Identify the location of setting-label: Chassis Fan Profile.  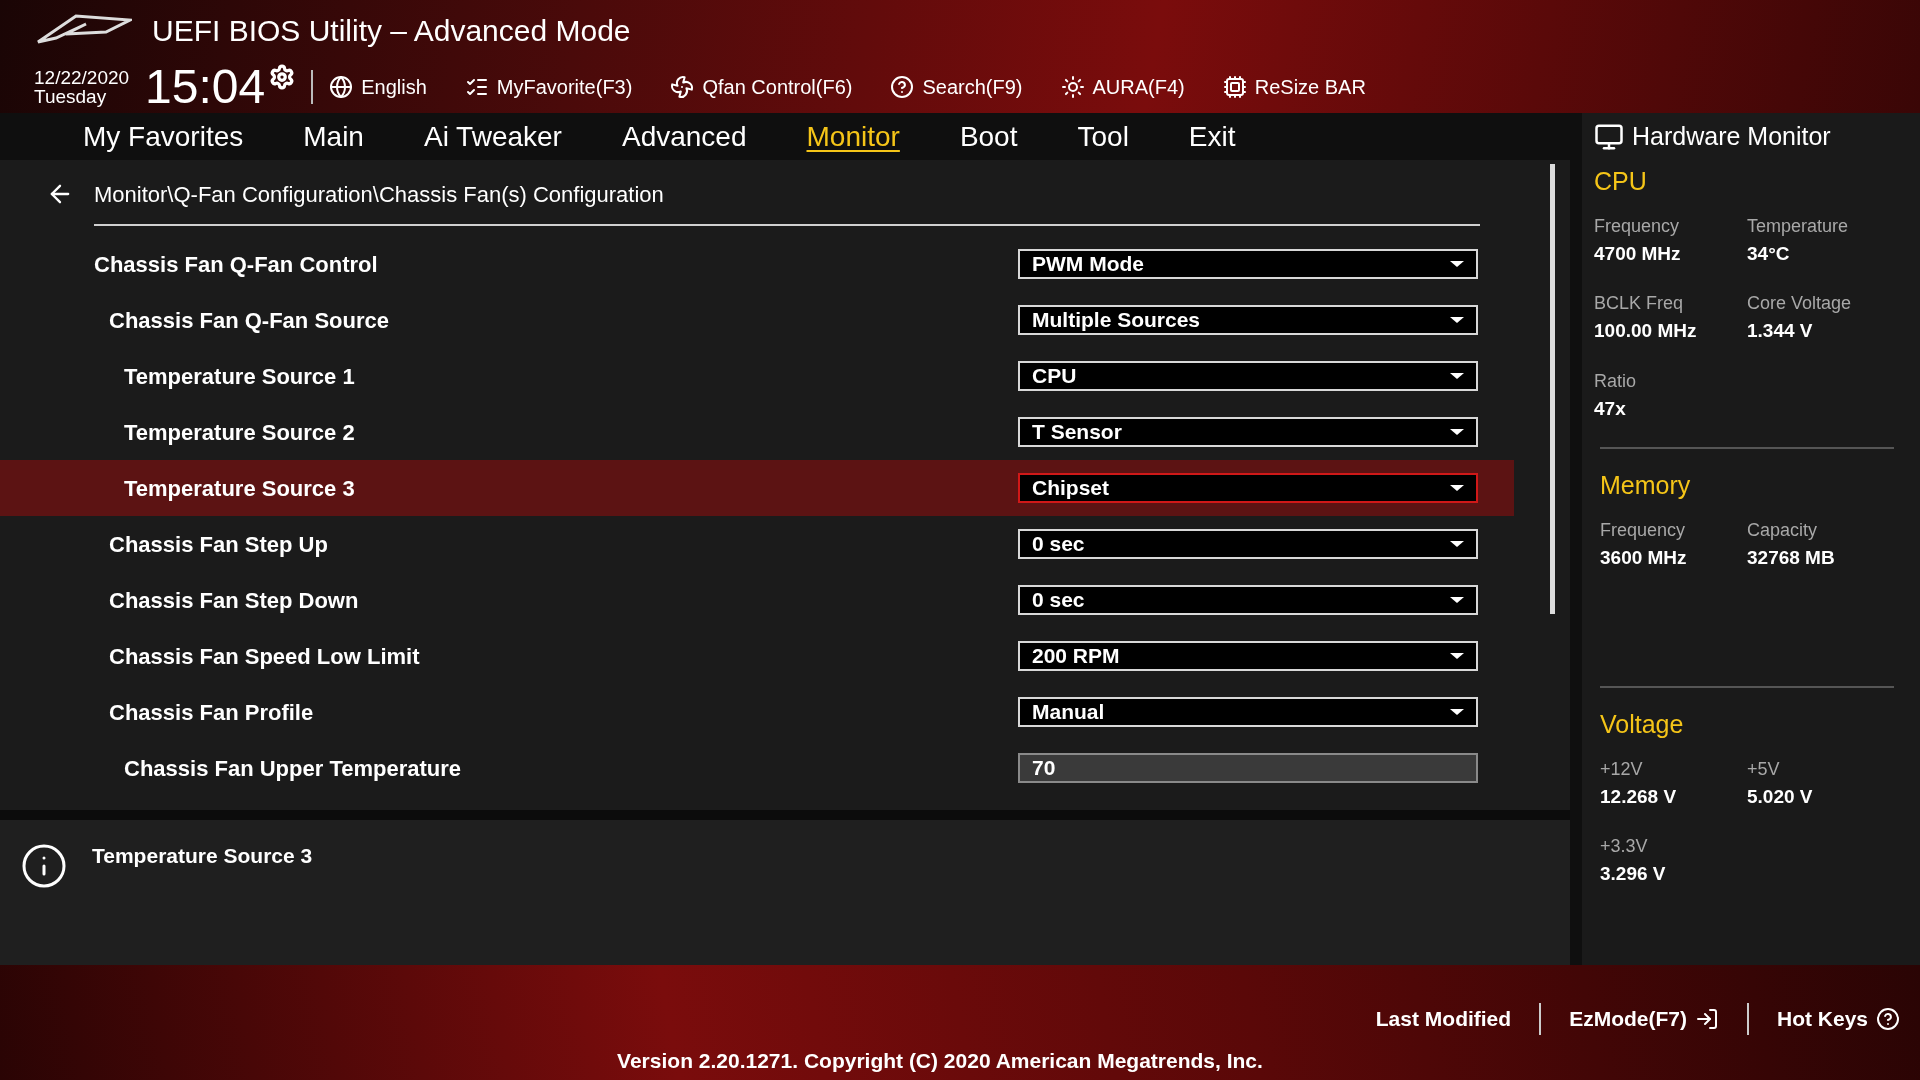
(211, 712).